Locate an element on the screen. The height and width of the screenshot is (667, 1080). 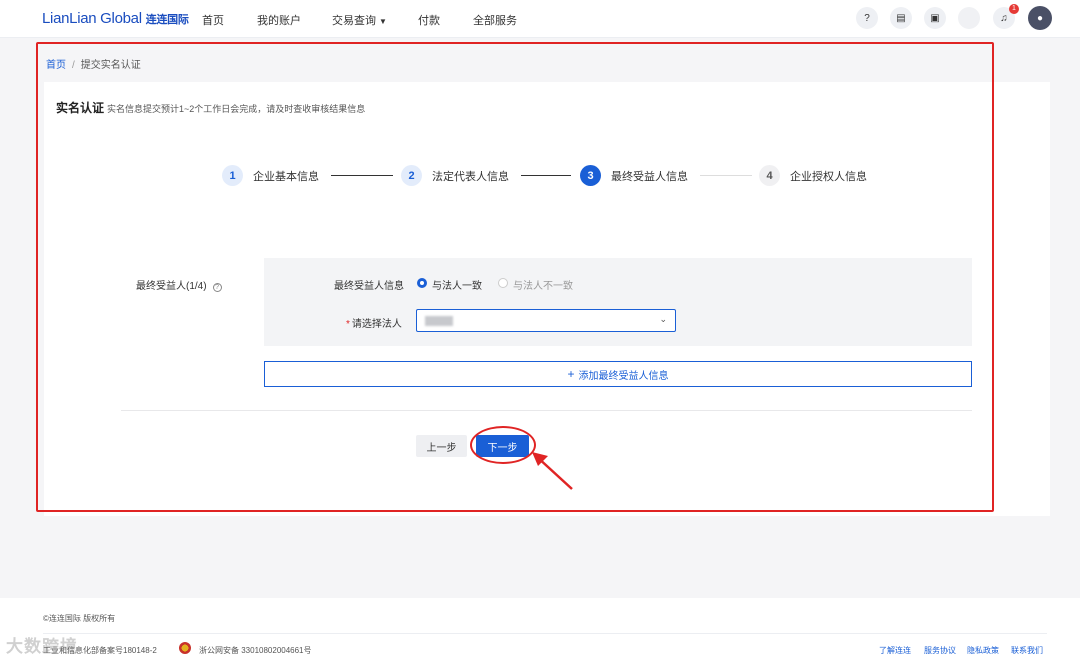
legal-rep-select: ⌄ is located at coordinates (546, 320).